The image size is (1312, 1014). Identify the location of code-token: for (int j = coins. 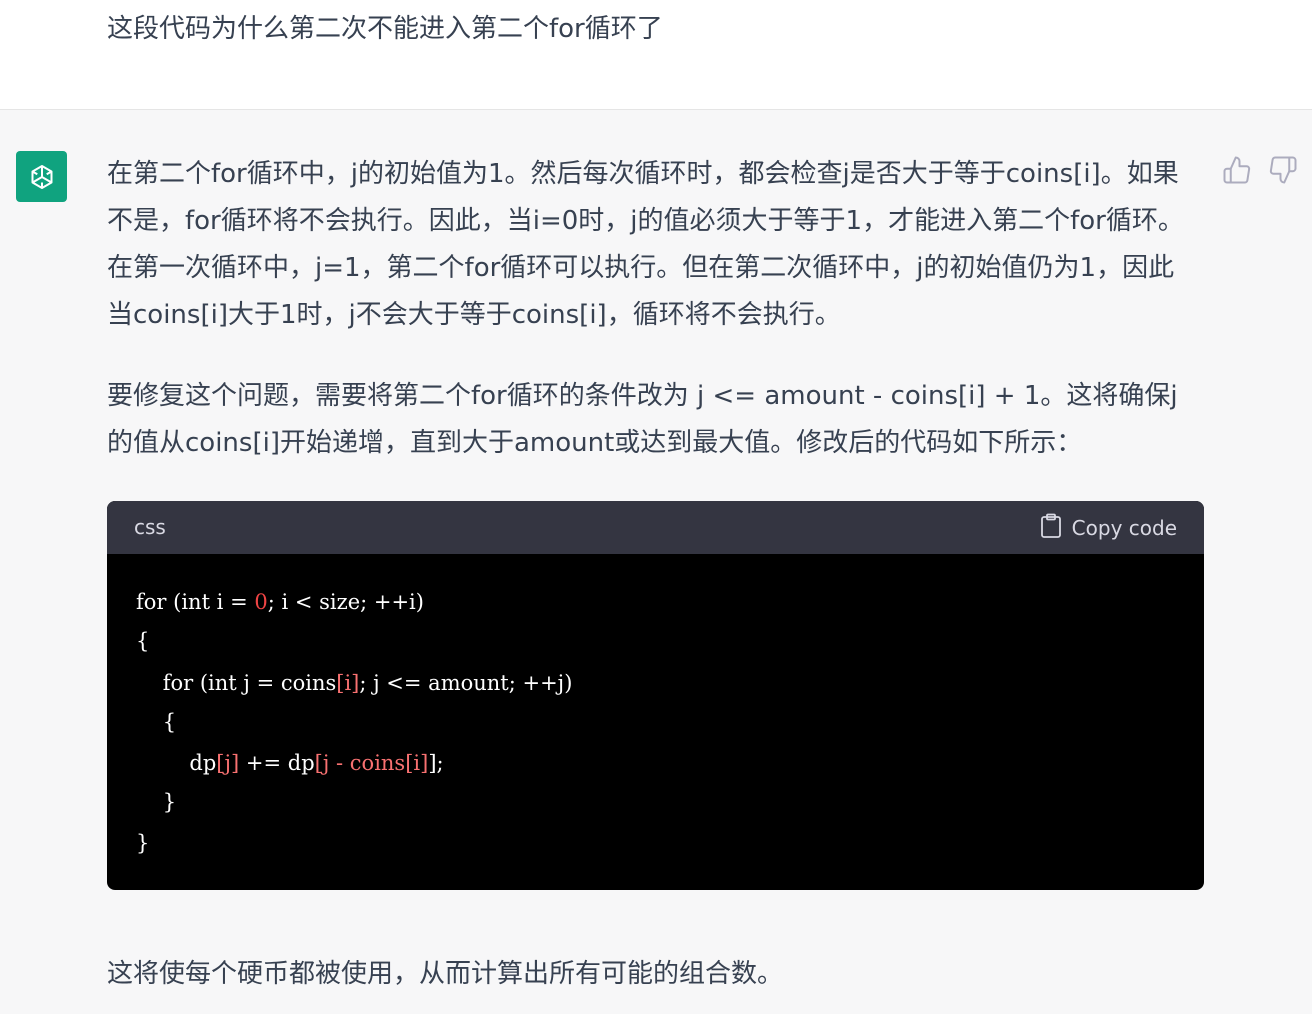
(236, 683).